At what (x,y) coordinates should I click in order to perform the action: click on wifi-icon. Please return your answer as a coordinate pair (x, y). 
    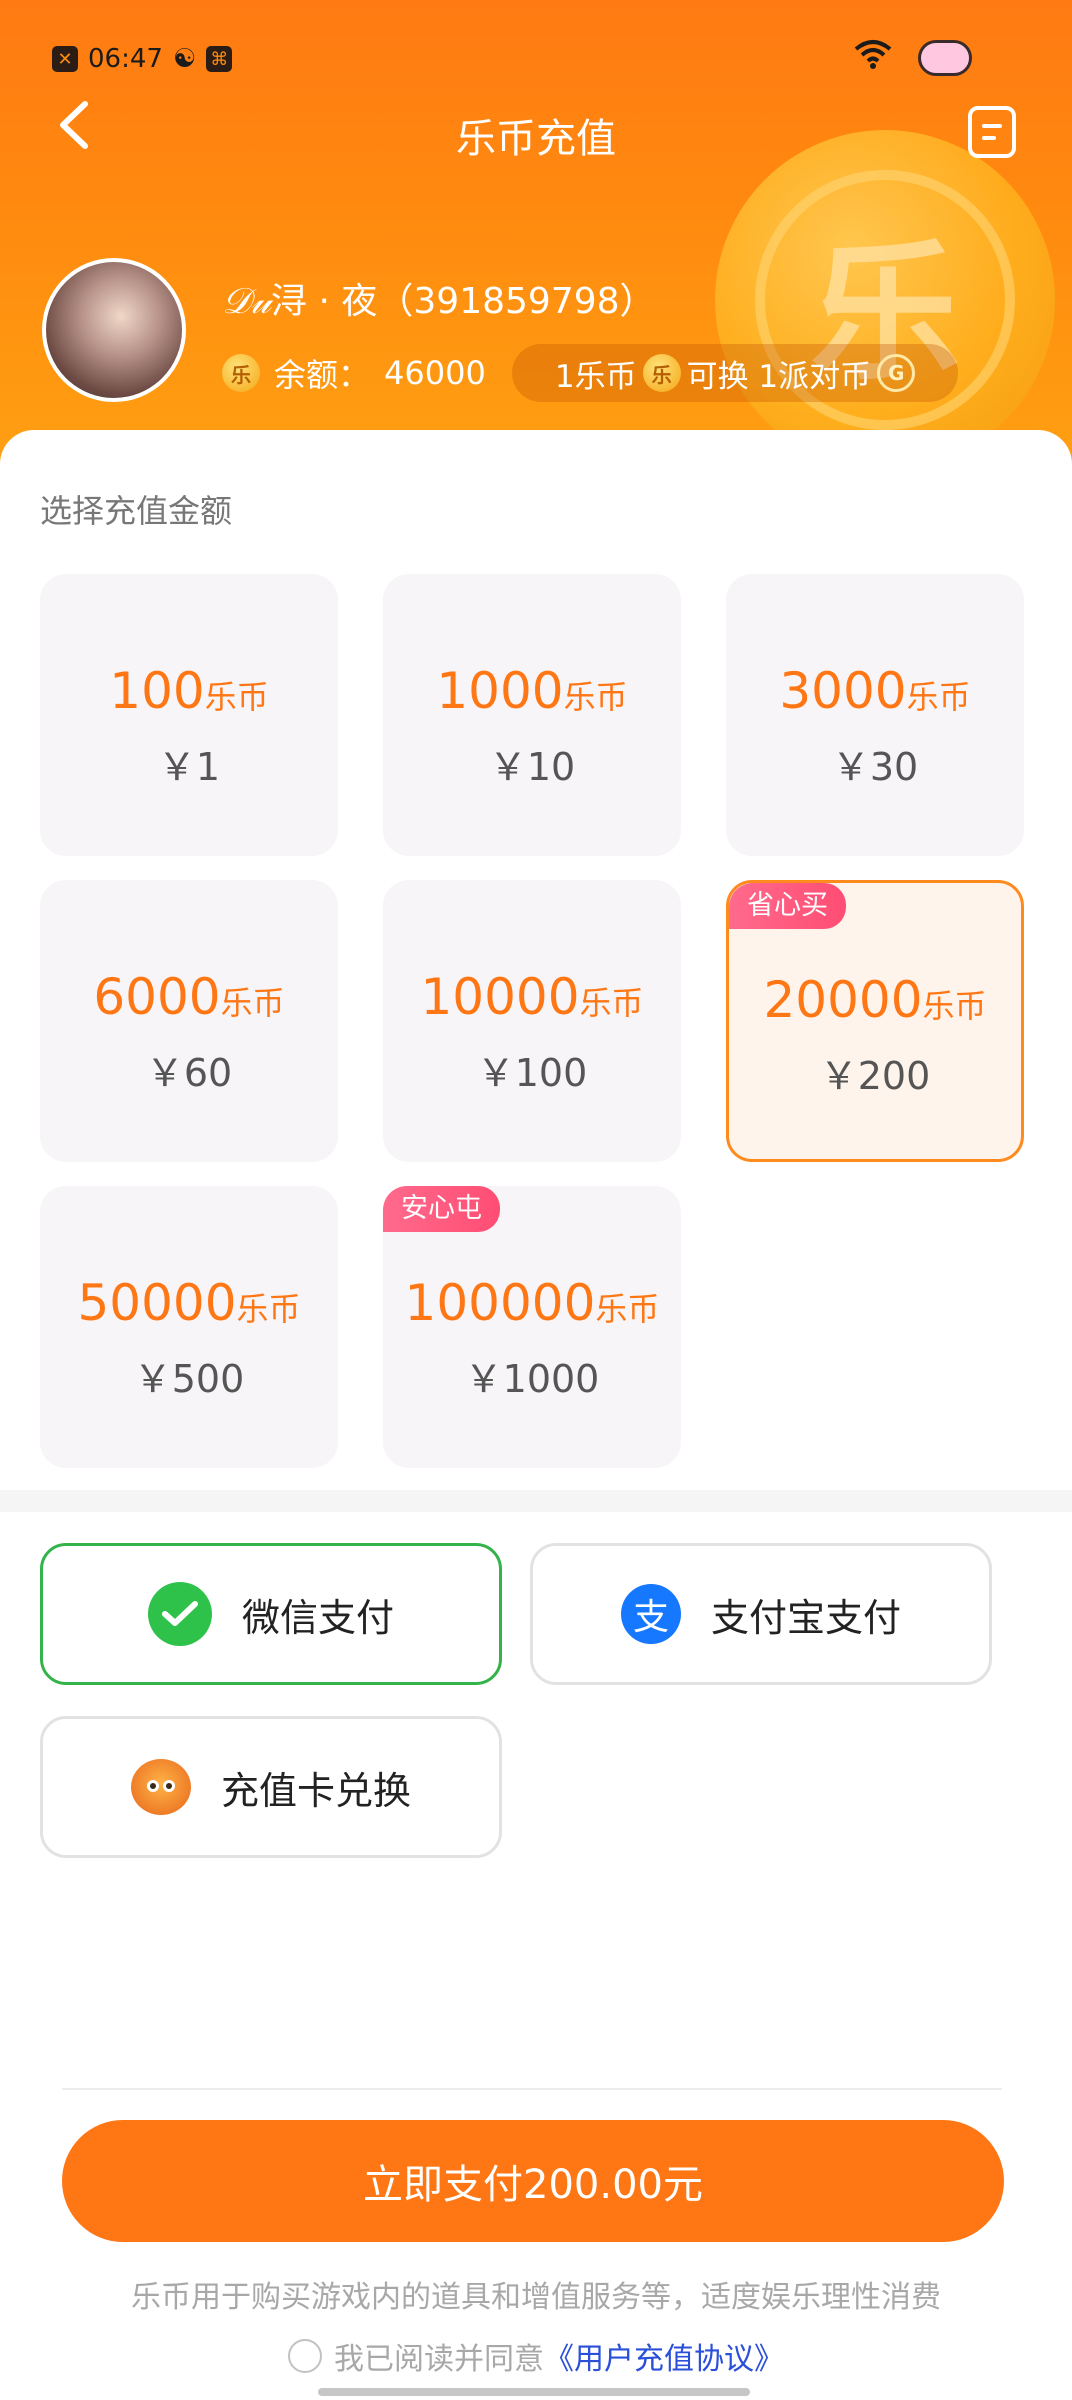
    Looking at the image, I should click on (873, 58).